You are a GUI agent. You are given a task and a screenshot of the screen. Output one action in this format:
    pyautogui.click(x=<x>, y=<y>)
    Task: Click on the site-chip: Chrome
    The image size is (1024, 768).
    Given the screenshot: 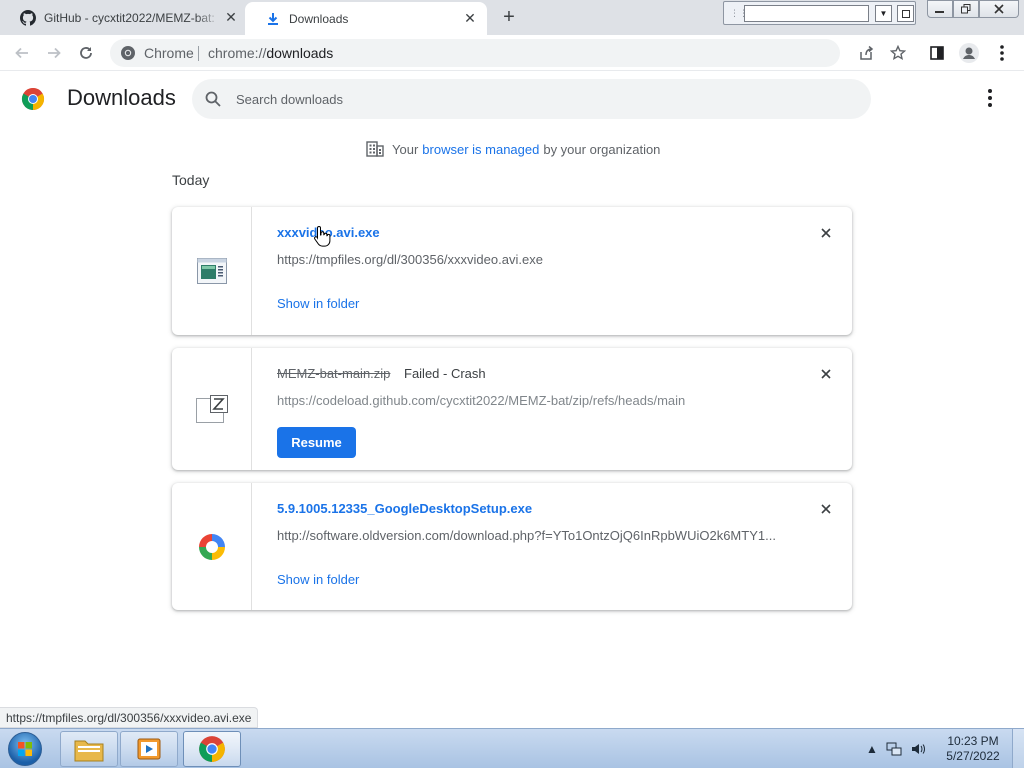 What is the action you would take?
    pyautogui.click(x=157, y=53)
    